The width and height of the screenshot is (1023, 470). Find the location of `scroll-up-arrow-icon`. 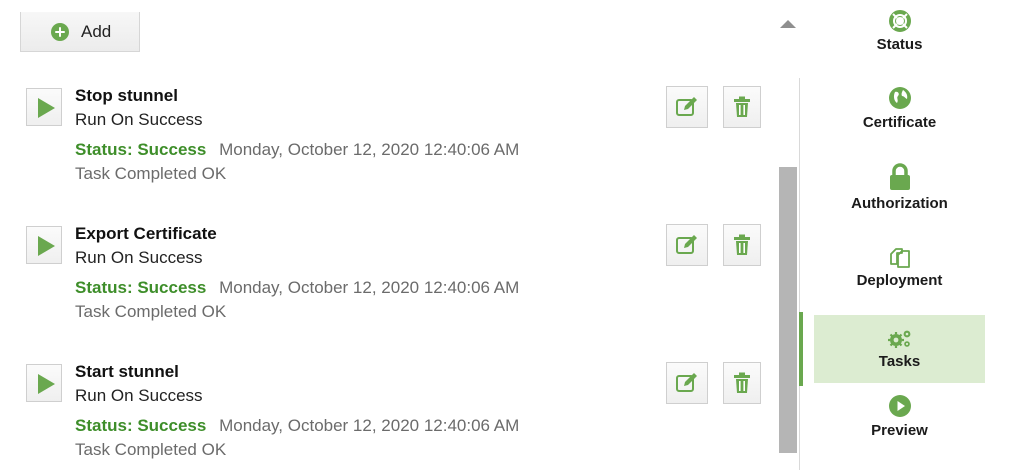

scroll-up-arrow-icon is located at coordinates (788, 24).